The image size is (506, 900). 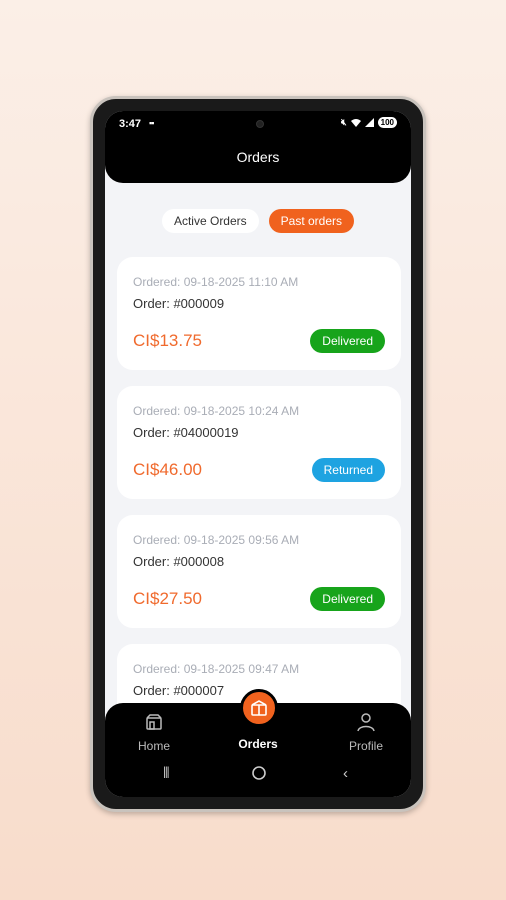 I want to click on orders-box-icon, so click(x=259, y=708).